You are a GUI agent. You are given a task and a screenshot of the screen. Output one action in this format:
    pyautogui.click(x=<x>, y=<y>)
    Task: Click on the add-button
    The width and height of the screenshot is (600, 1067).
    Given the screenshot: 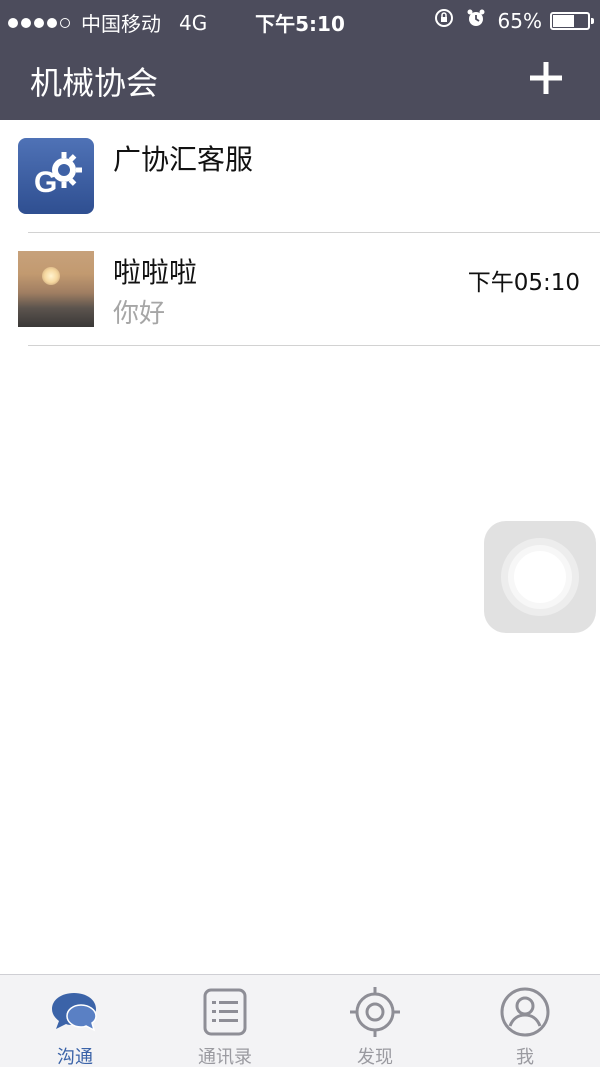 What is the action you would take?
    pyautogui.click(x=546, y=78)
    